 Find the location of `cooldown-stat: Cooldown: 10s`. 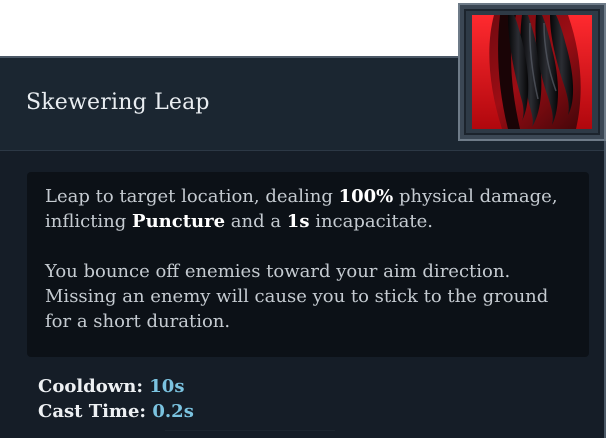

cooldown-stat: Cooldown: 10s is located at coordinates (116, 386).